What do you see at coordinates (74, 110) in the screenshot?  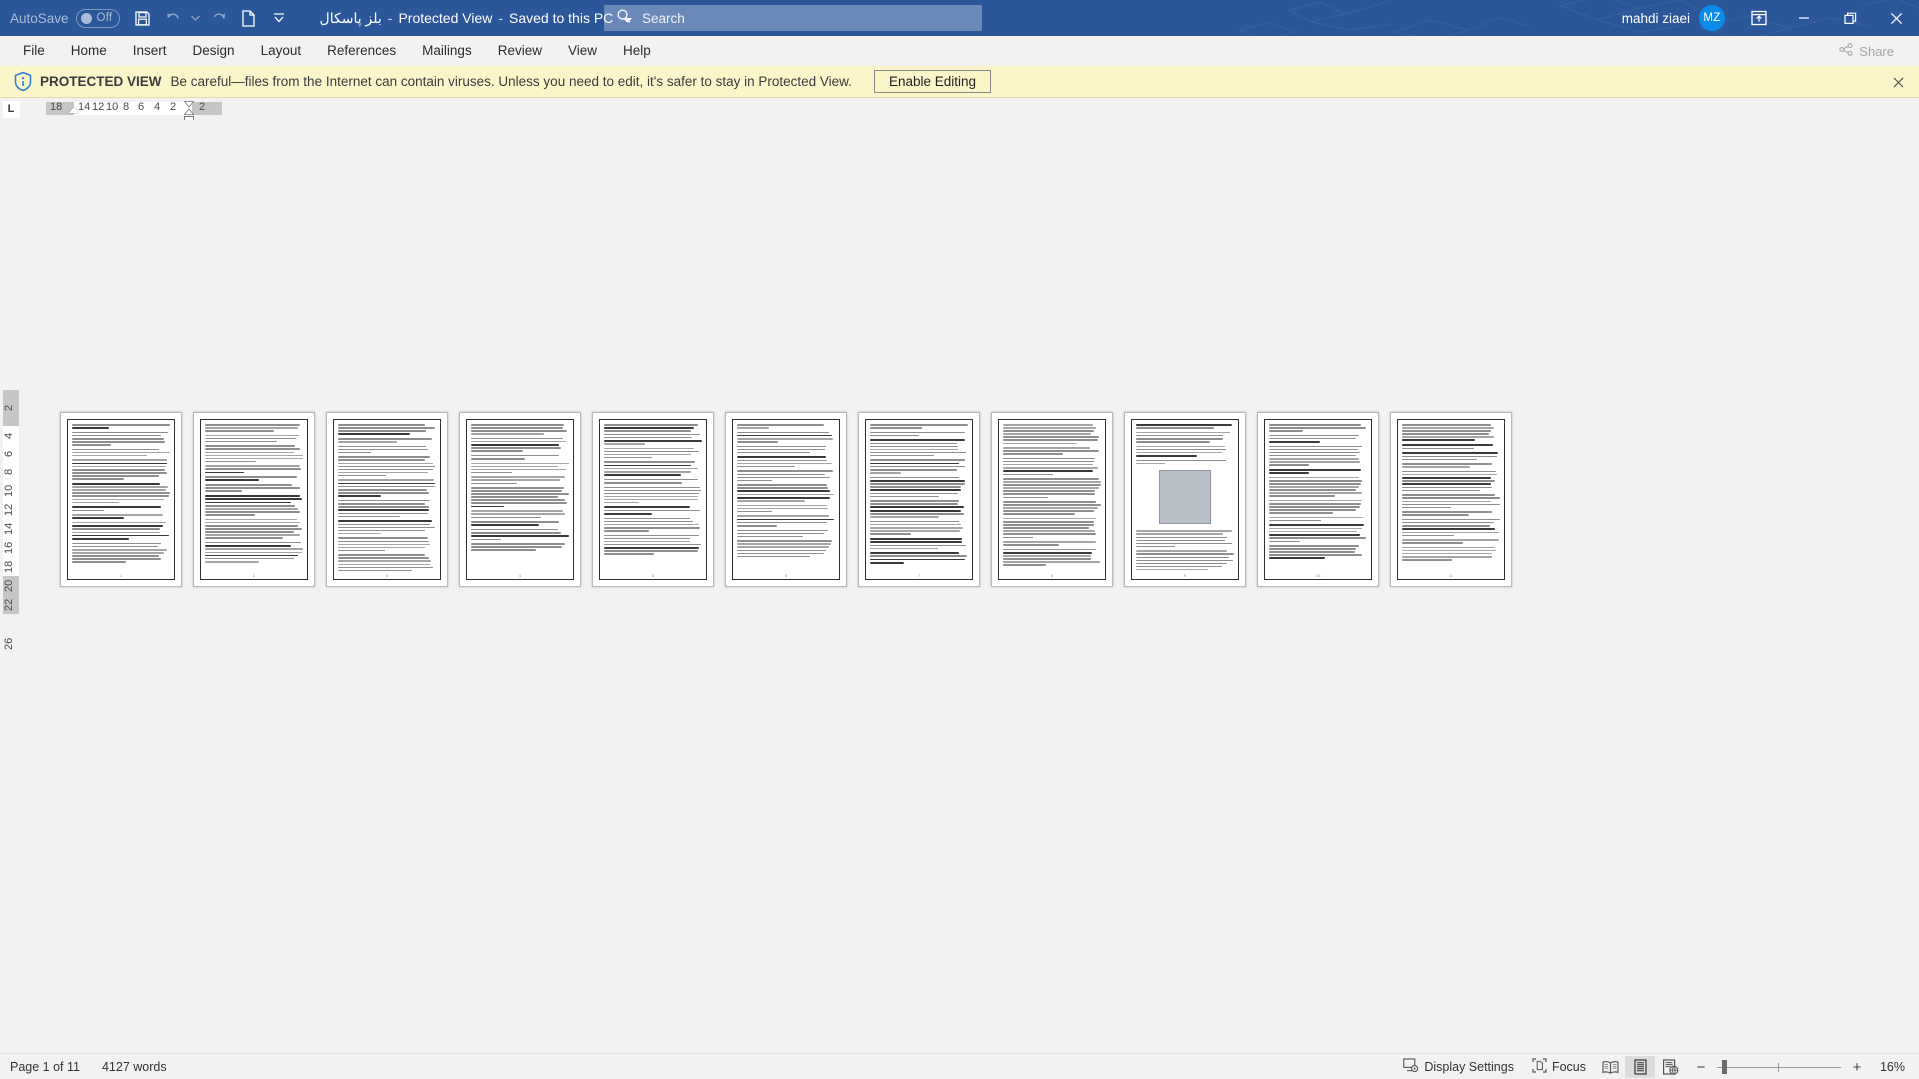 I see `first-line-indent-marker` at bounding box center [74, 110].